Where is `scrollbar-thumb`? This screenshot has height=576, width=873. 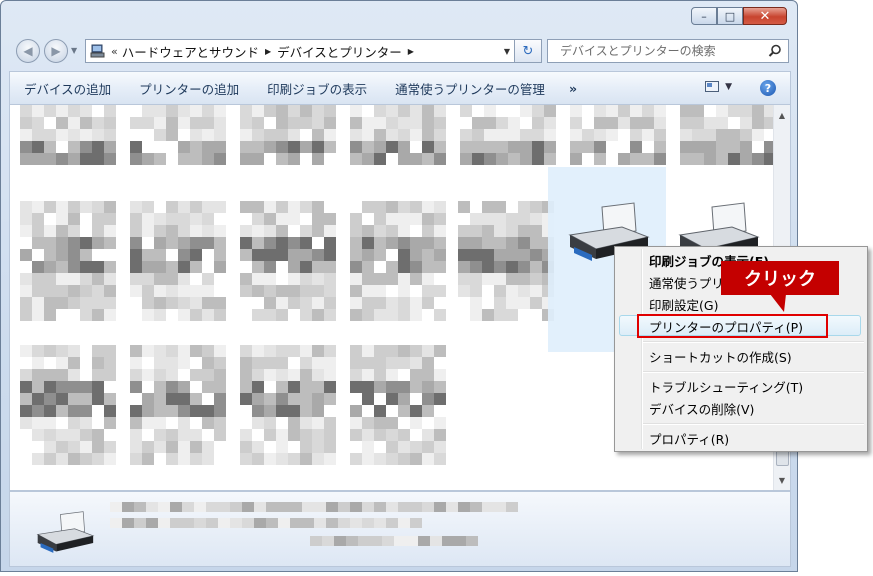 scrollbar-thumb is located at coordinates (782, 458).